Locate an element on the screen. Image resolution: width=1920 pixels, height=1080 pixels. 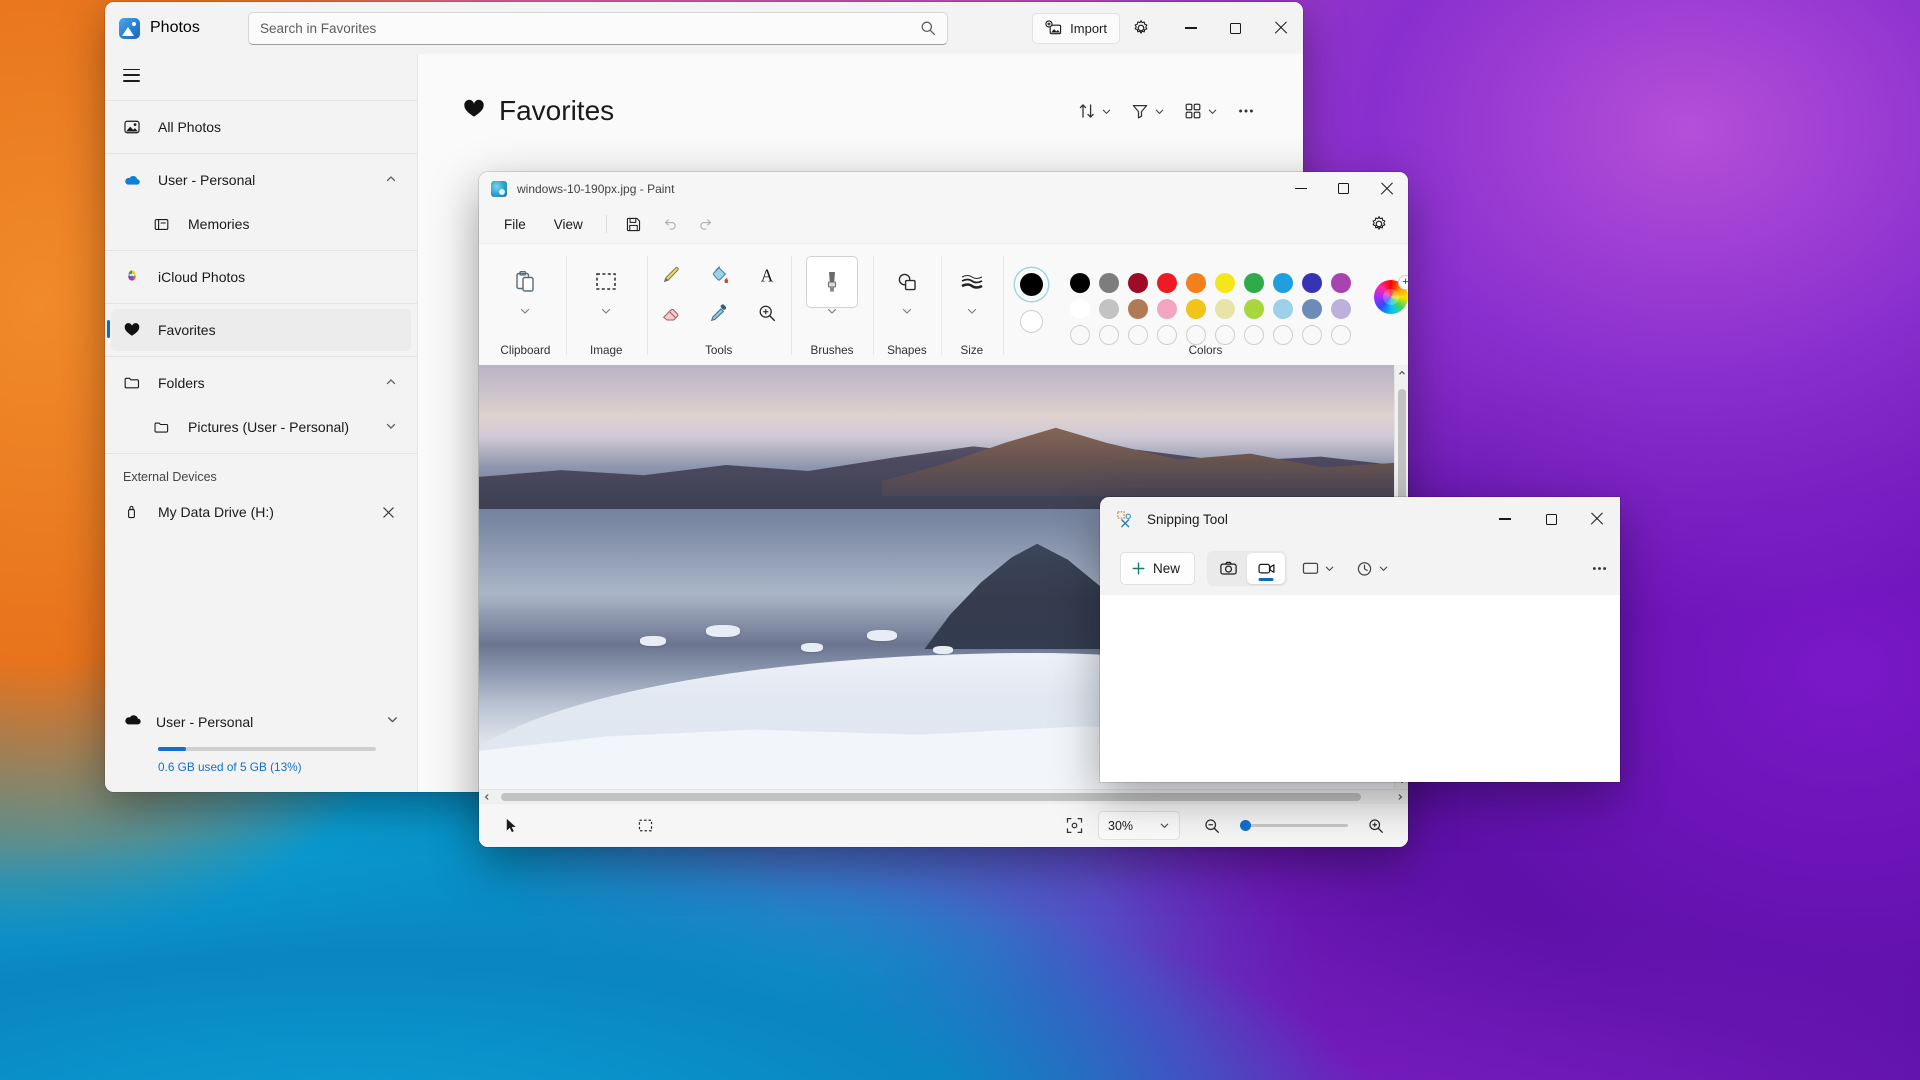
sidebar-item-favorites: Favorites is located at coordinates (259, 330).